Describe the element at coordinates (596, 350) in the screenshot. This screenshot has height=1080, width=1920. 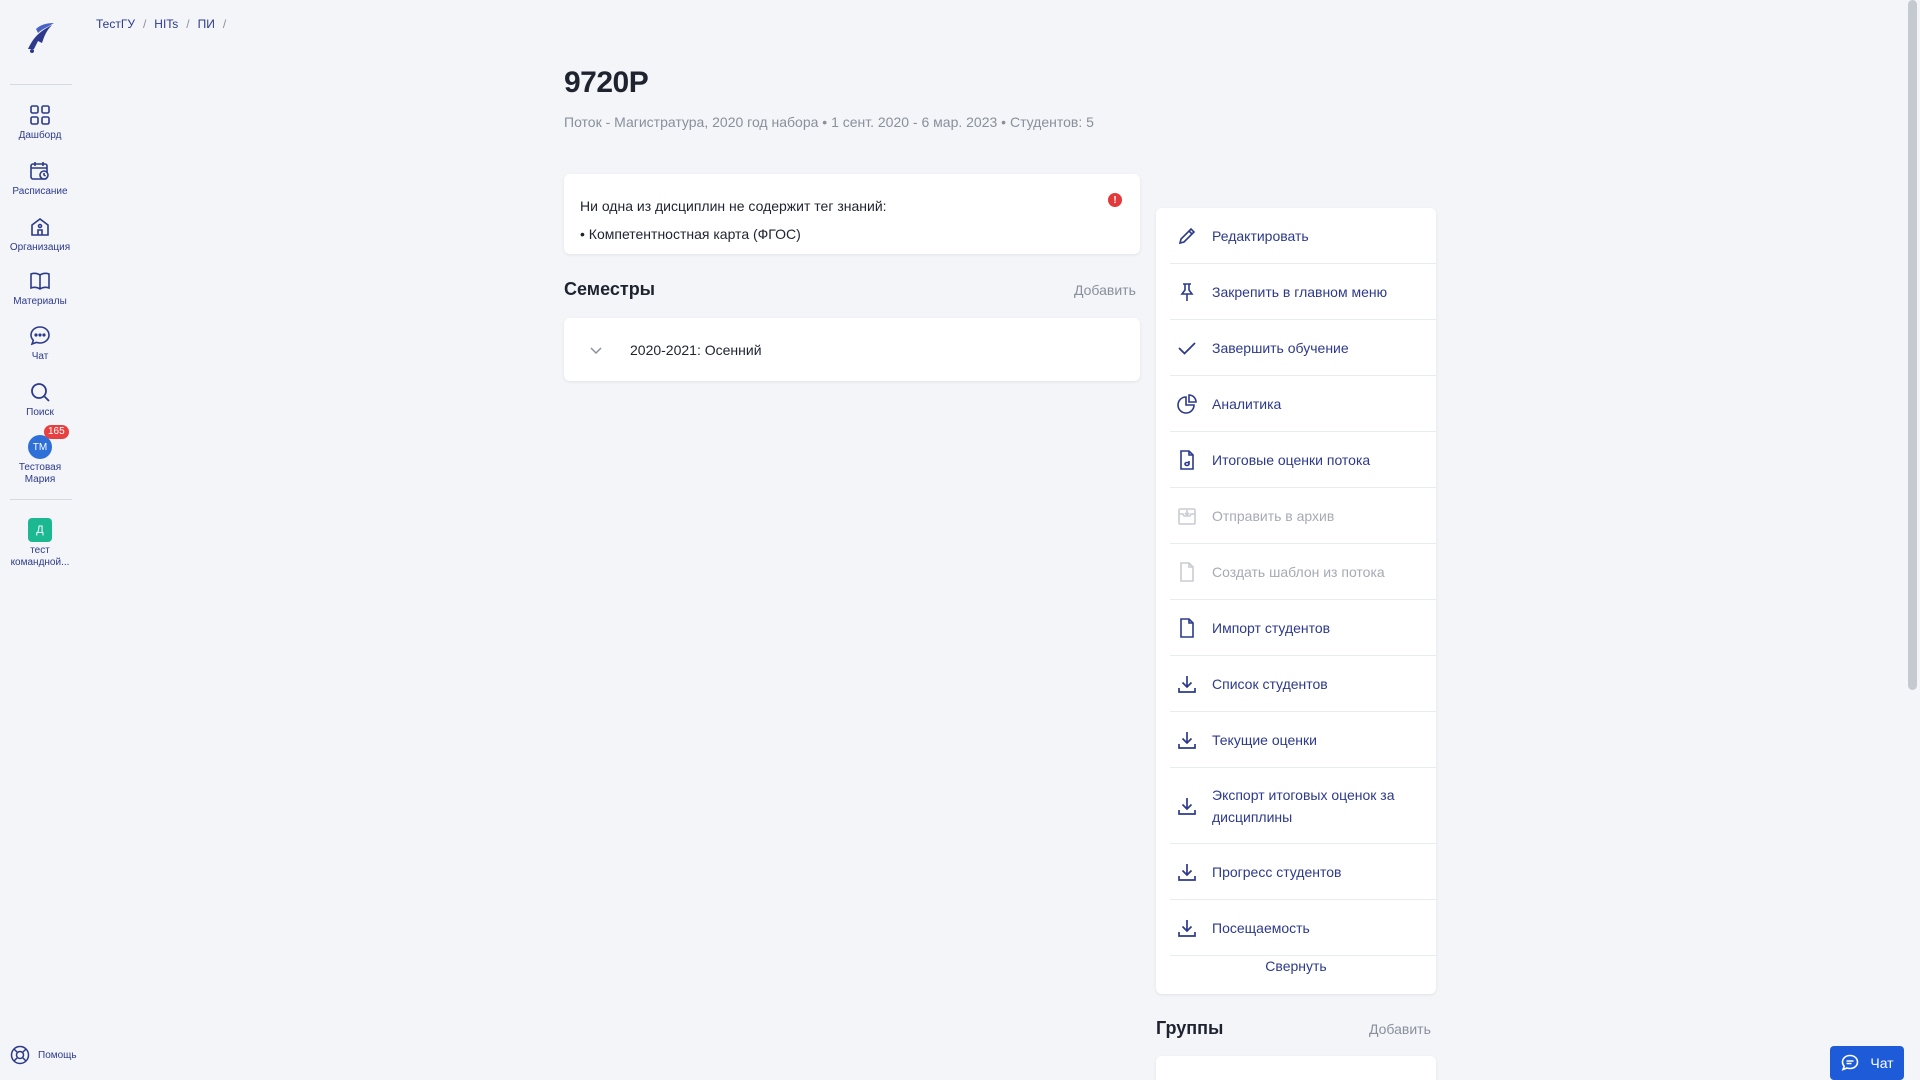
I see `chevron-down-icon` at that location.